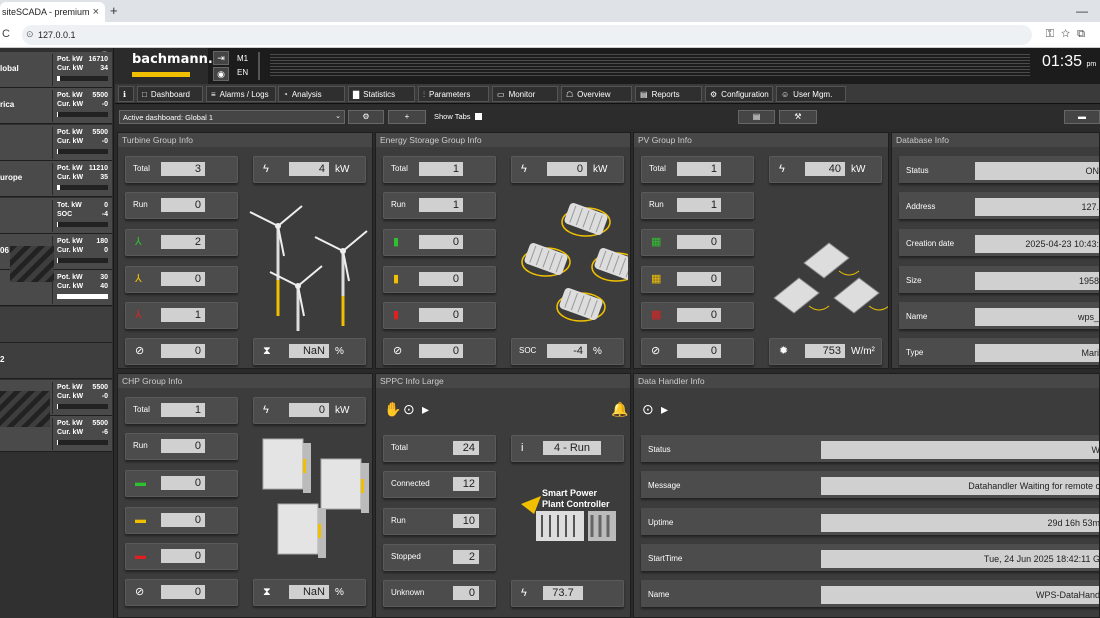 This screenshot has width=1100, height=618. Describe the element at coordinates (6, 34) in the screenshot. I see `reload-icon: C` at that location.